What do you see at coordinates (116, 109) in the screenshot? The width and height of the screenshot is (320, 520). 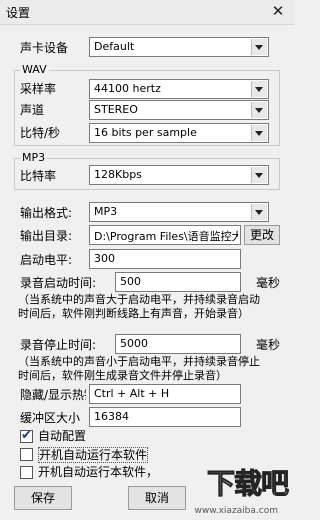 I see `channel-value: STEREO` at bounding box center [116, 109].